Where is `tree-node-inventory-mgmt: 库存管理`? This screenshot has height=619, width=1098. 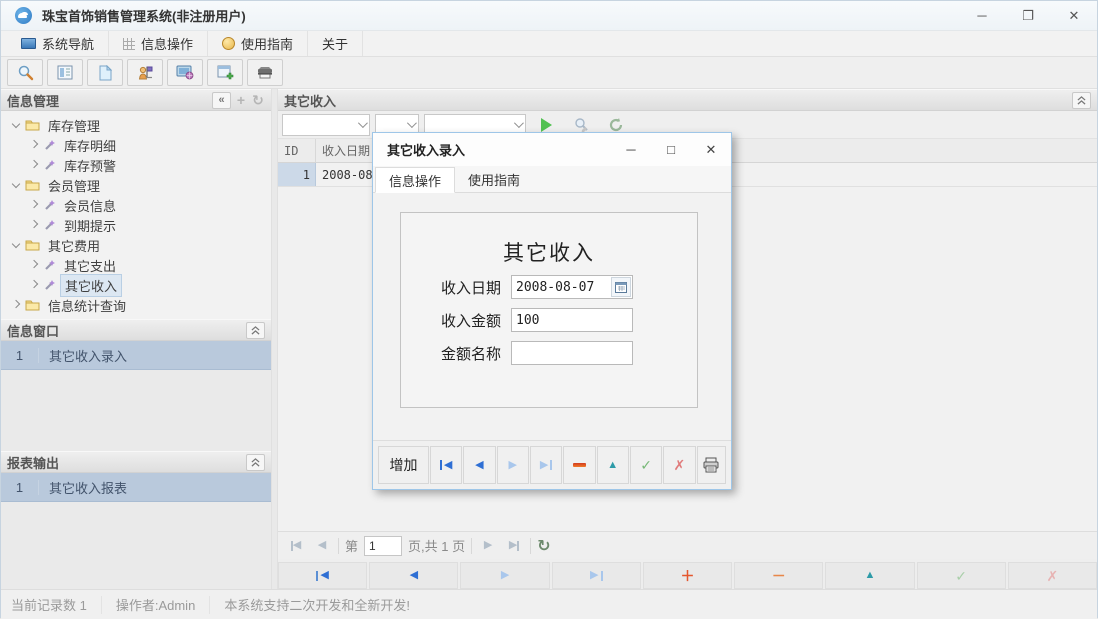
tree-node-inventory-mgmt: 库存管理 is located at coordinates (136, 125).